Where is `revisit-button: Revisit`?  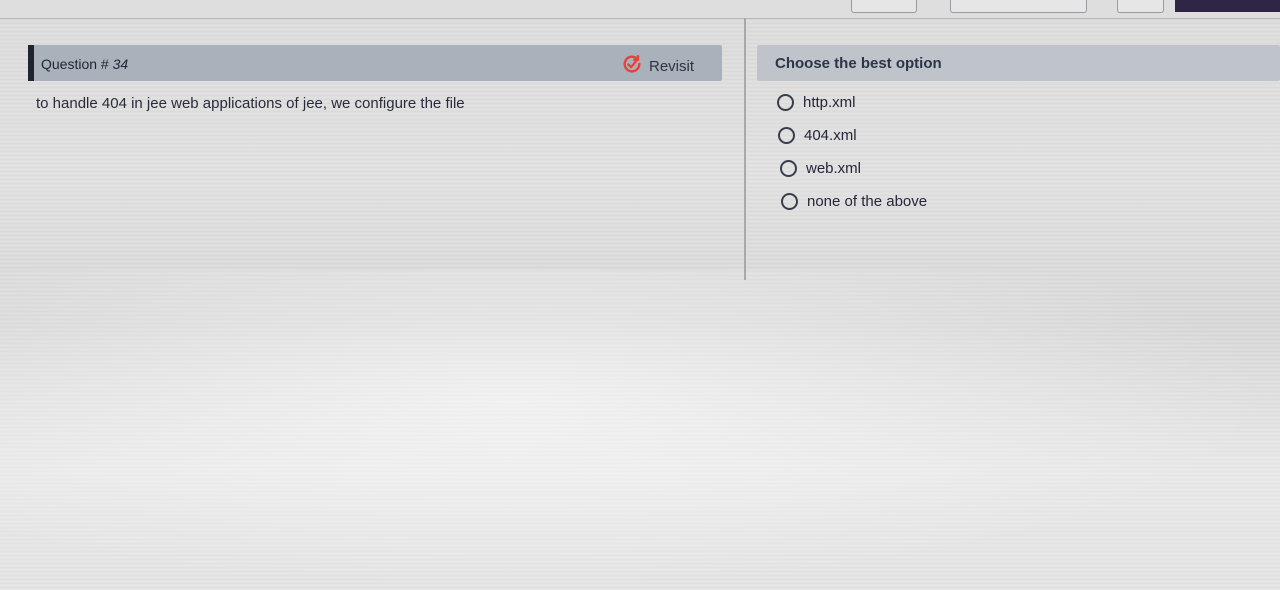 revisit-button: Revisit is located at coordinates (657, 66).